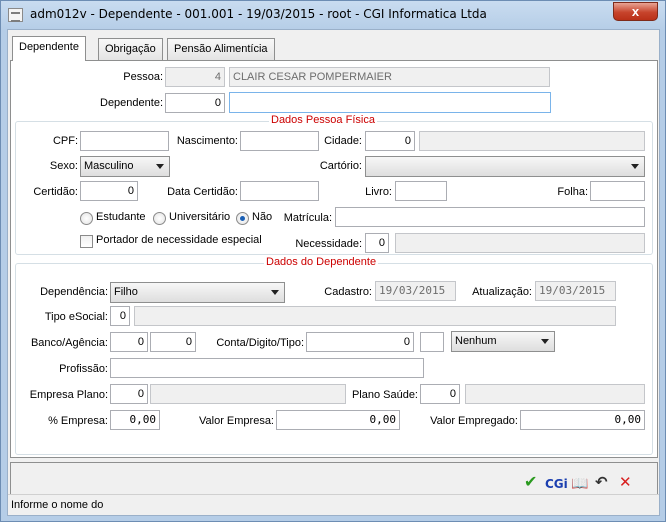 This screenshot has height=522, width=666. What do you see at coordinates (179, 240) in the screenshot?
I see `portador-label: Portador de necessidade especial` at bounding box center [179, 240].